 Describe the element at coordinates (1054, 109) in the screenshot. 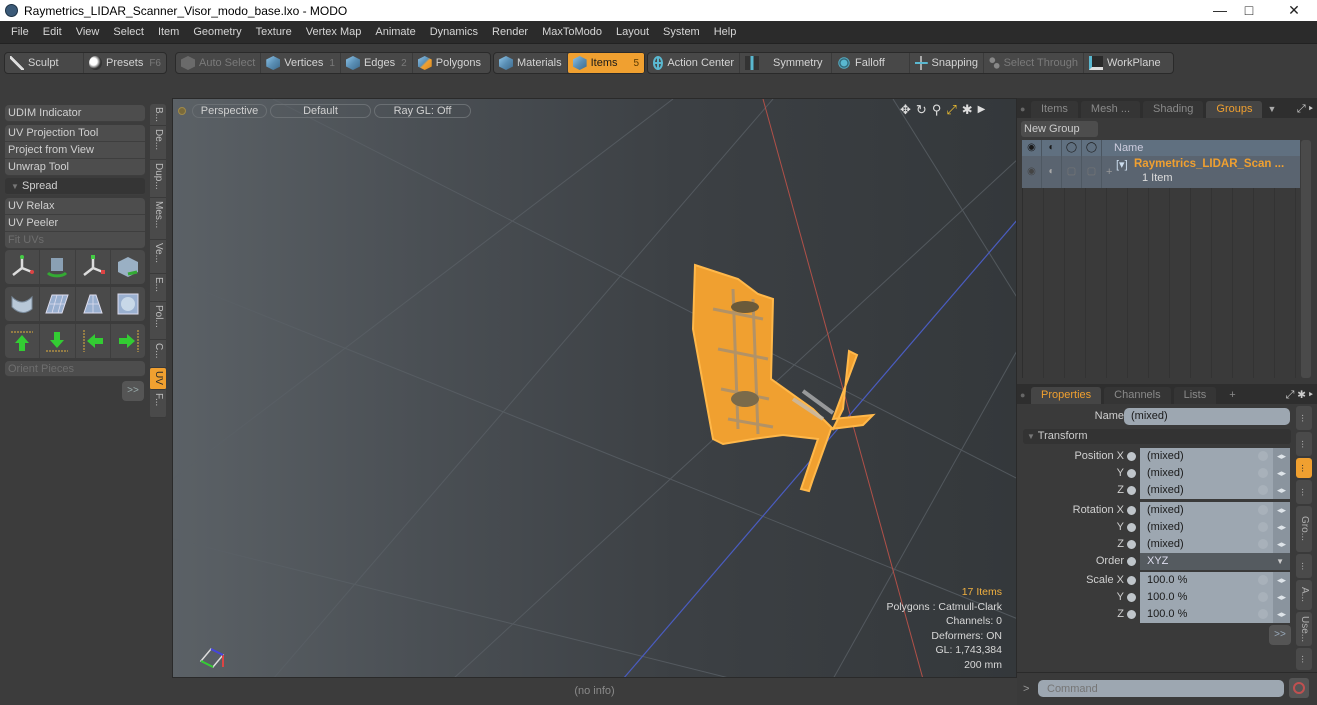

I see `tab-items: Items` at that location.